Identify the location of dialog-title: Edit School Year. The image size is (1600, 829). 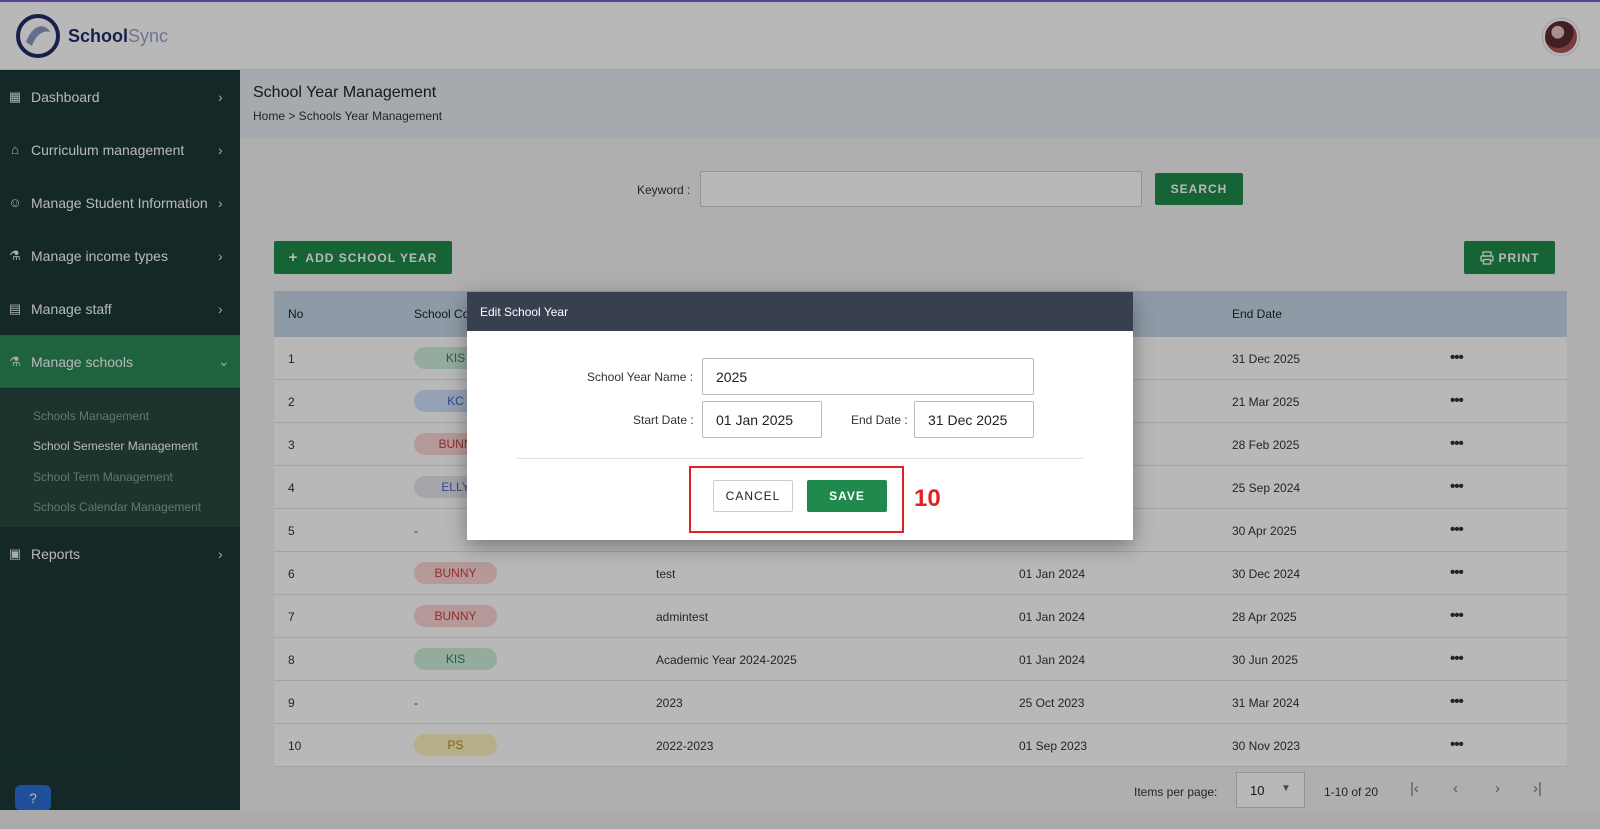
(524, 312).